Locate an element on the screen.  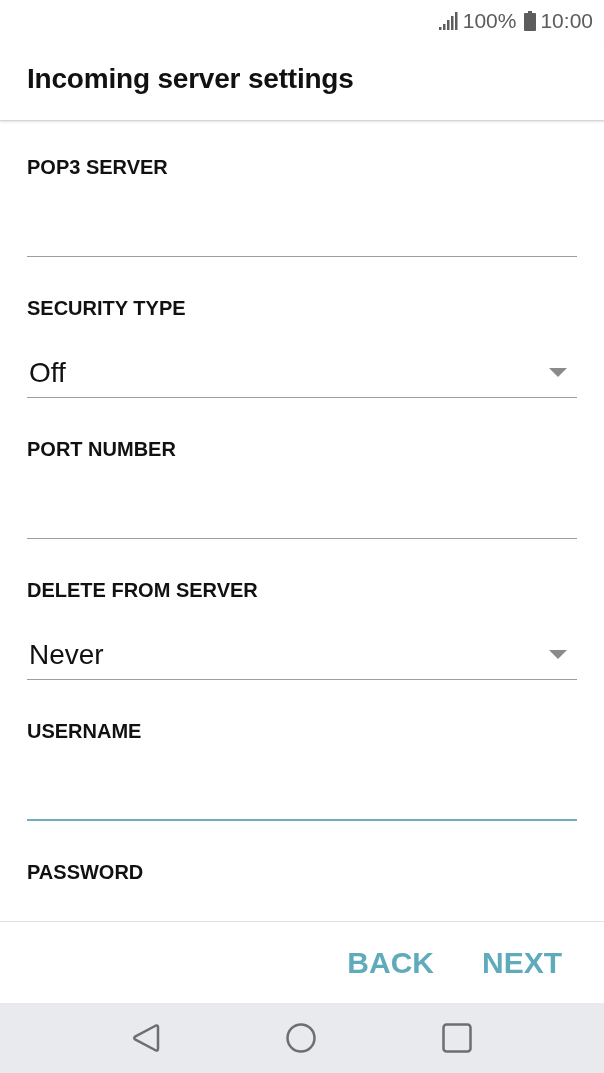
field-label: PORT NUMBER is located at coordinates (102, 449).